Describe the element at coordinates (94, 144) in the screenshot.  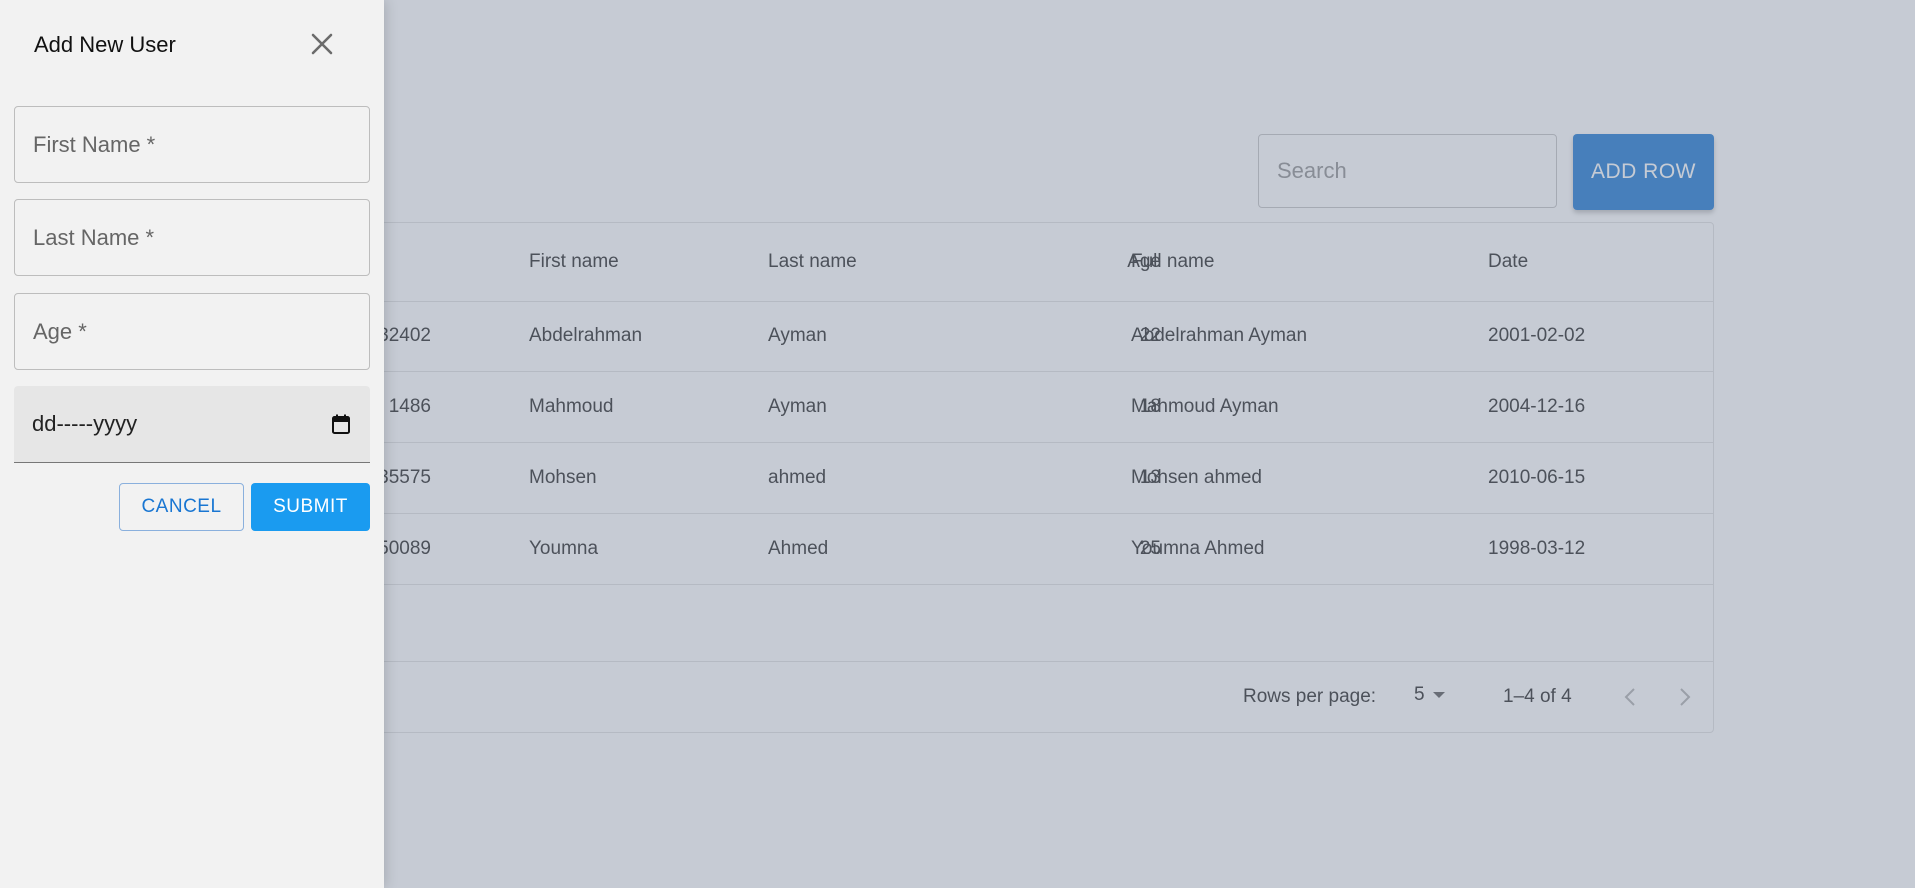
I see `first-name-label: First Name *` at that location.